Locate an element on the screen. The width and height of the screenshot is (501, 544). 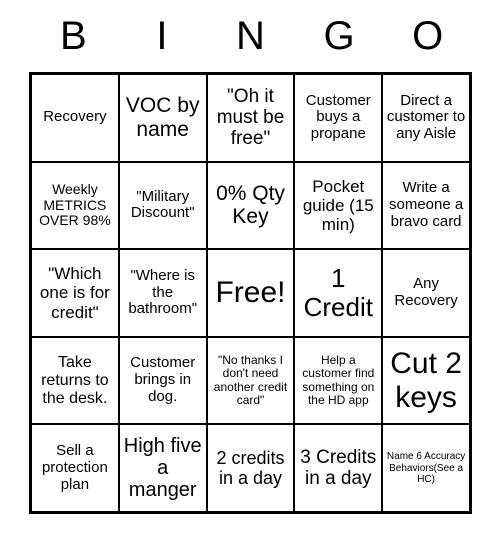
header-letter-b: B is located at coordinates (73, 36).